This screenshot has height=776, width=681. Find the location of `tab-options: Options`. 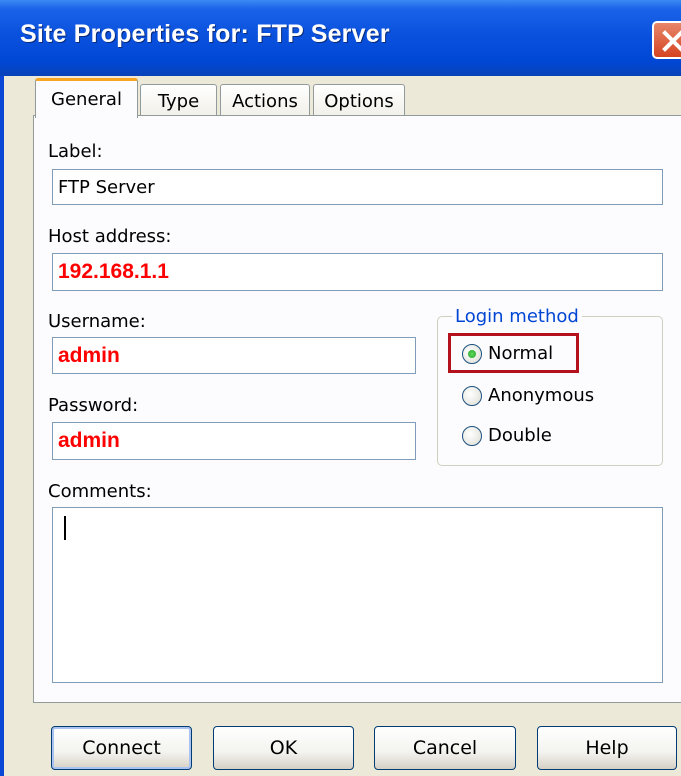

tab-options: Options is located at coordinates (359, 101).